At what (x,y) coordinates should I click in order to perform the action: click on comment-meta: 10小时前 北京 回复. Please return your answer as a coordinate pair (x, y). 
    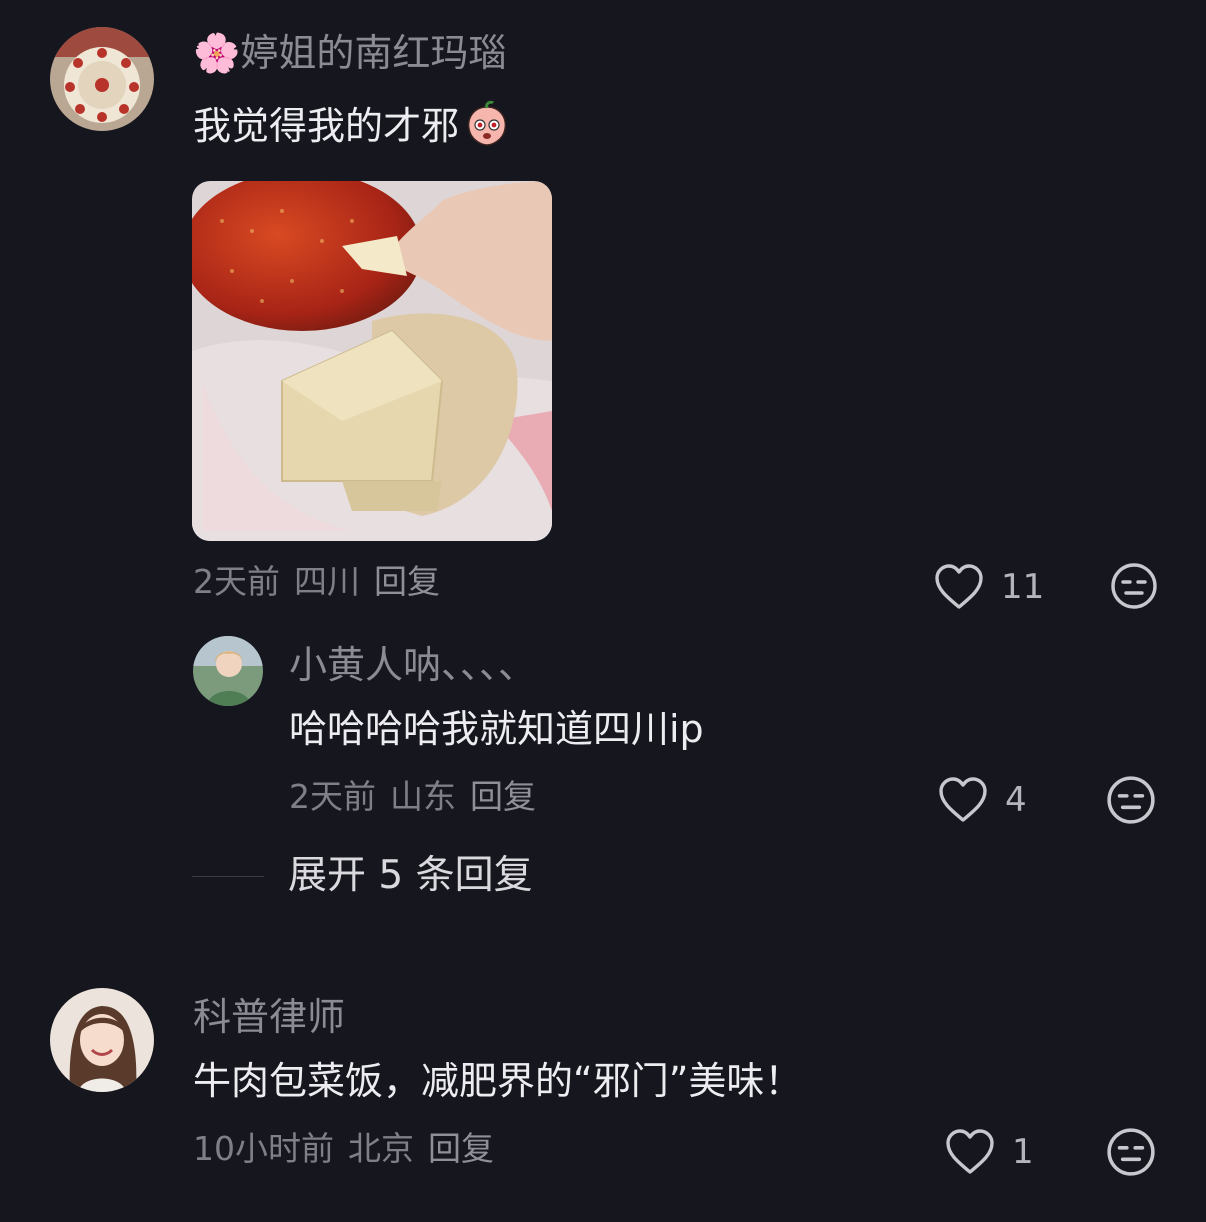
    Looking at the image, I should click on (350, 1148).